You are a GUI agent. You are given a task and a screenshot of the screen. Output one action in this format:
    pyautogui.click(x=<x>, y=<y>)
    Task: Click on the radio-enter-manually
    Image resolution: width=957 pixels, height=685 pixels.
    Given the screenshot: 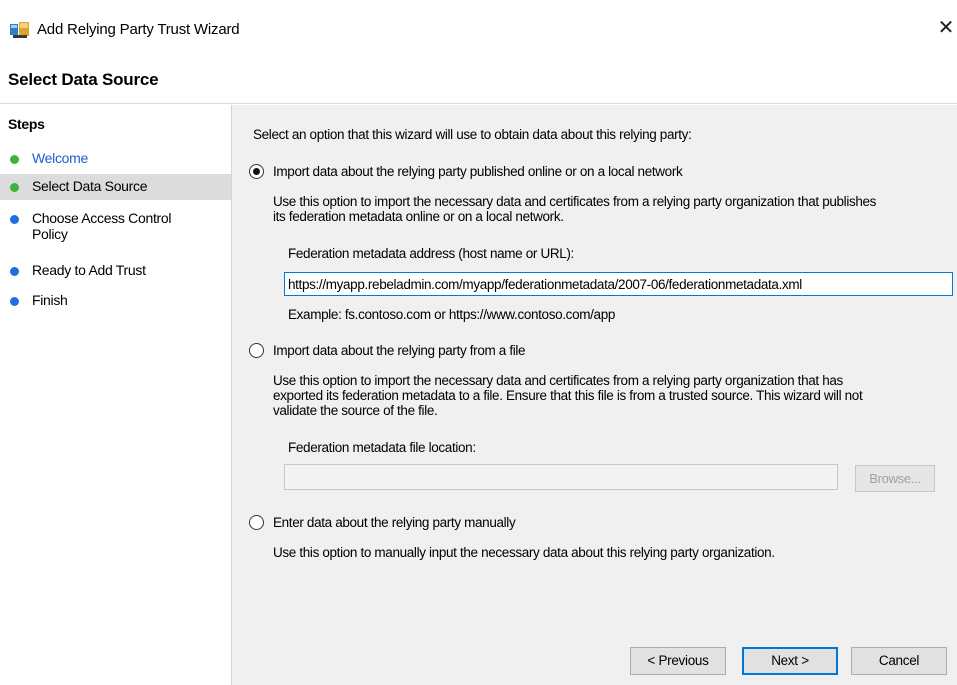 What is the action you would take?
    pyautogui.click(x=256, y=522)
    